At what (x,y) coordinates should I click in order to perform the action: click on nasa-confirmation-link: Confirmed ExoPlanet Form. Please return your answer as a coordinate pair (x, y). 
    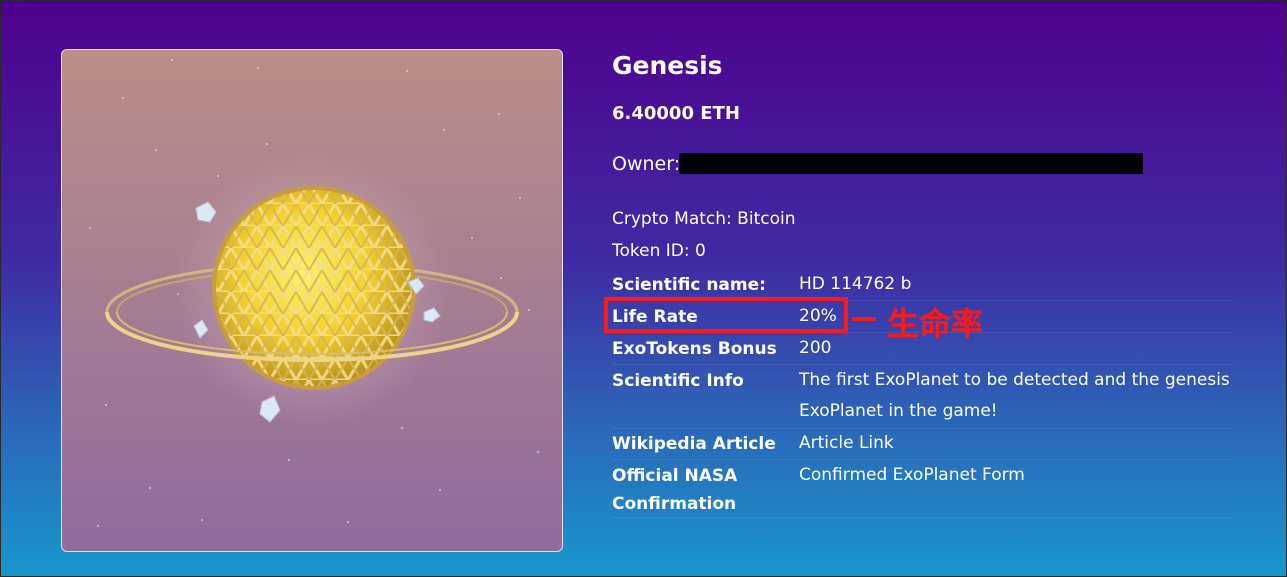
    Looking at the image, I should click on (912, 475).